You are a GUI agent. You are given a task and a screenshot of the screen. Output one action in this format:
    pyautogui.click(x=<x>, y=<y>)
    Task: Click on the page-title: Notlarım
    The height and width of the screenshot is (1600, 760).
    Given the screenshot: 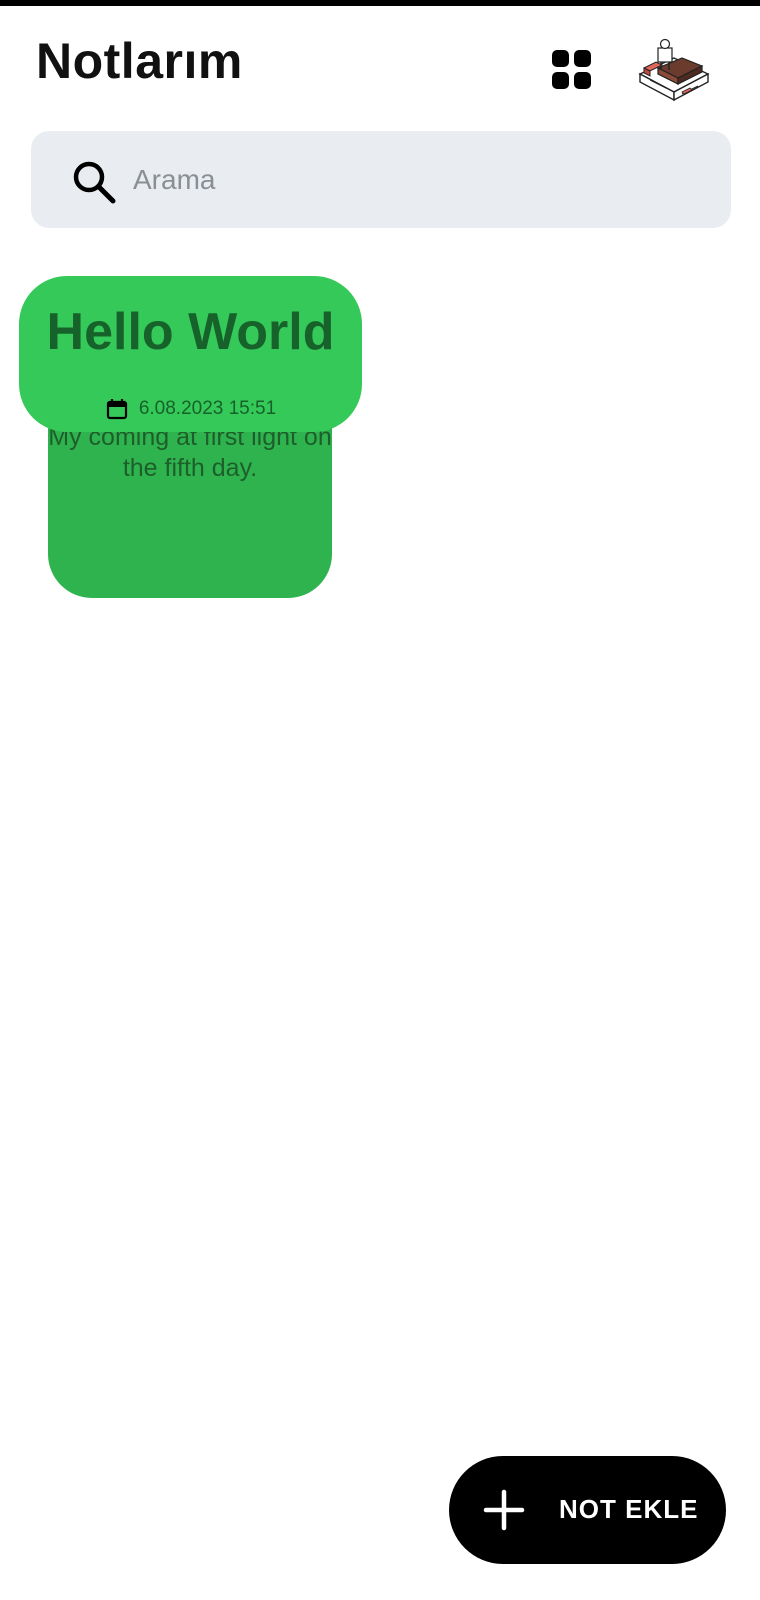 What is the action you would take?
    pyautogui.click(x=139, y=61)
    